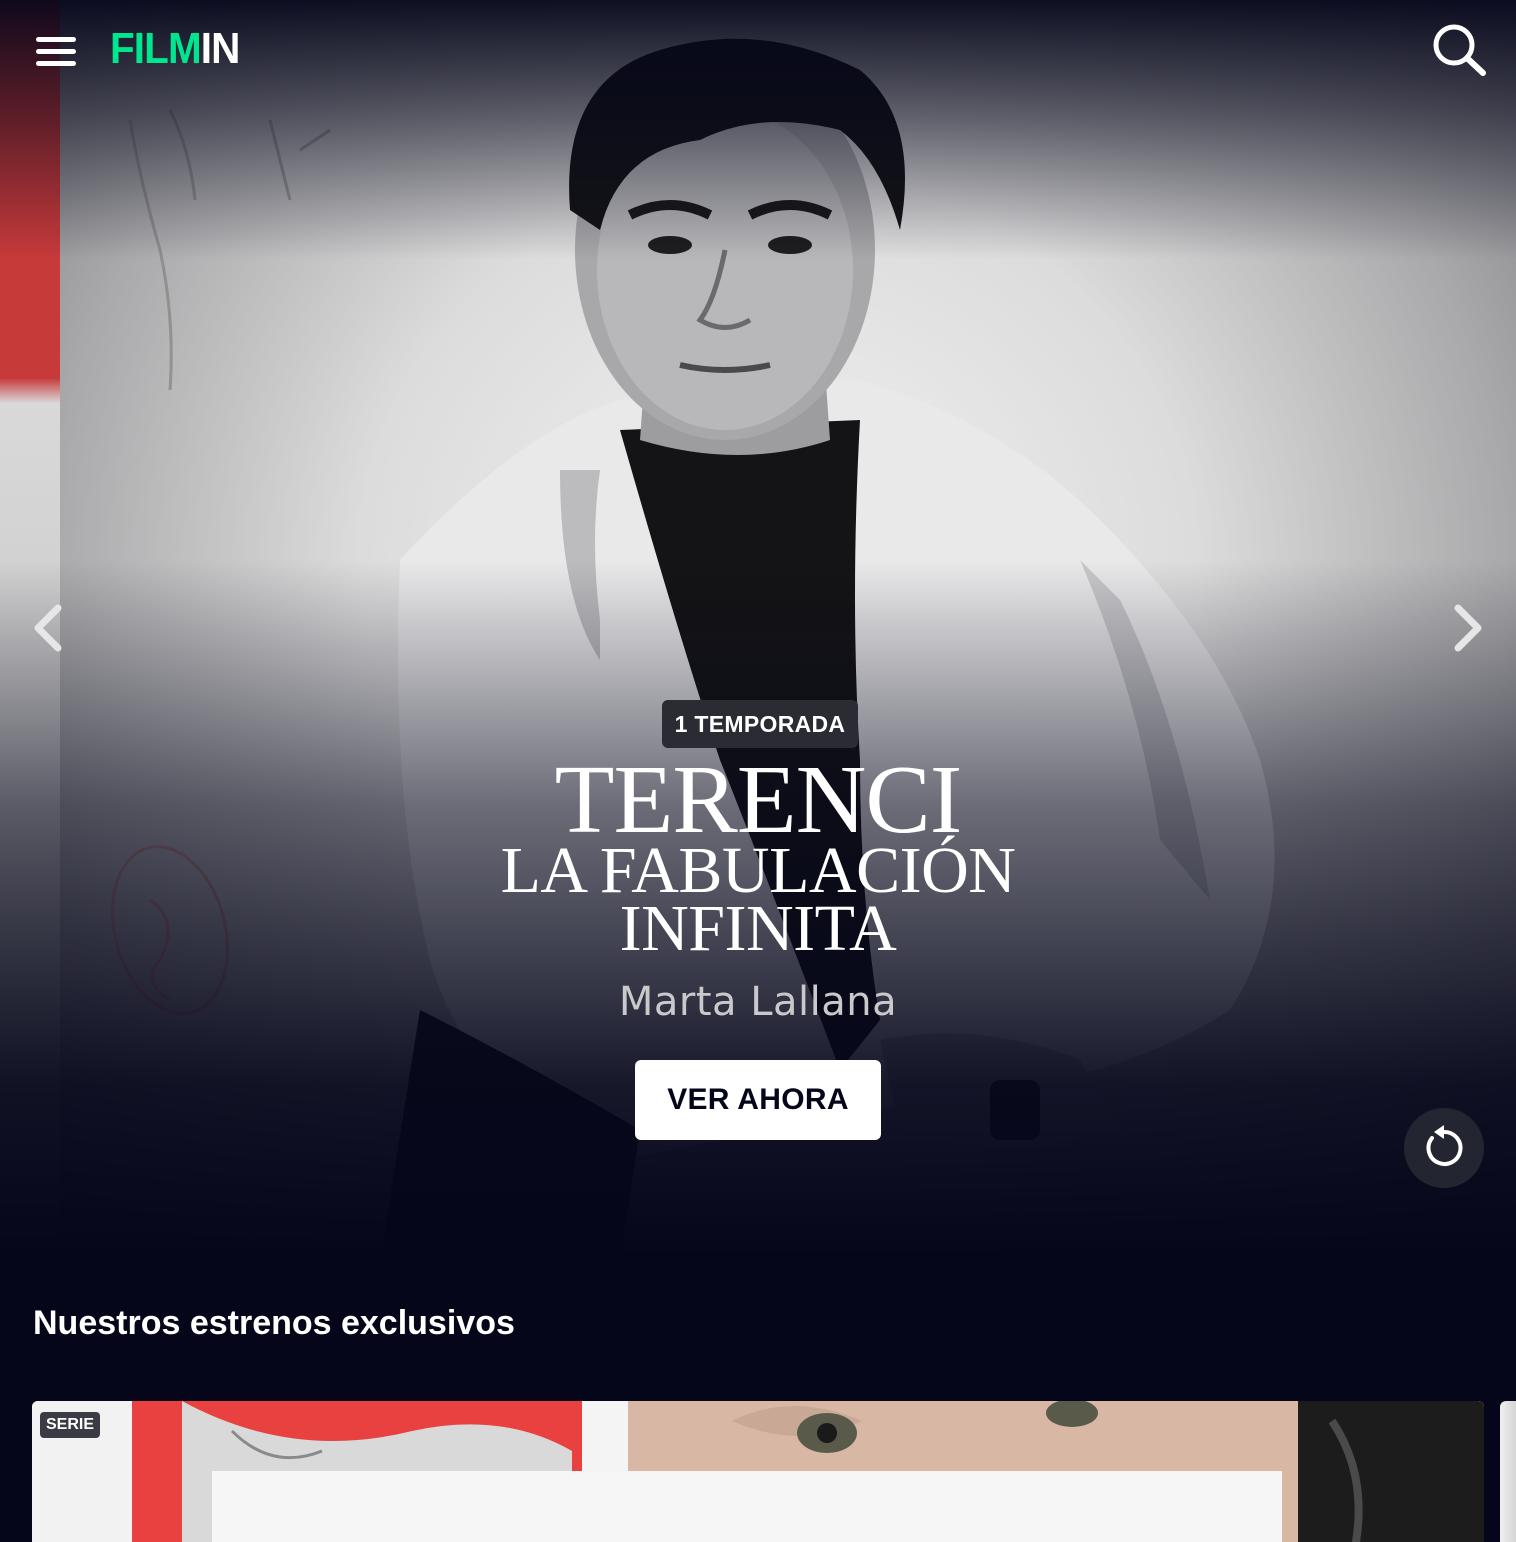  I want to click on search-icon, so click(1459, 49).